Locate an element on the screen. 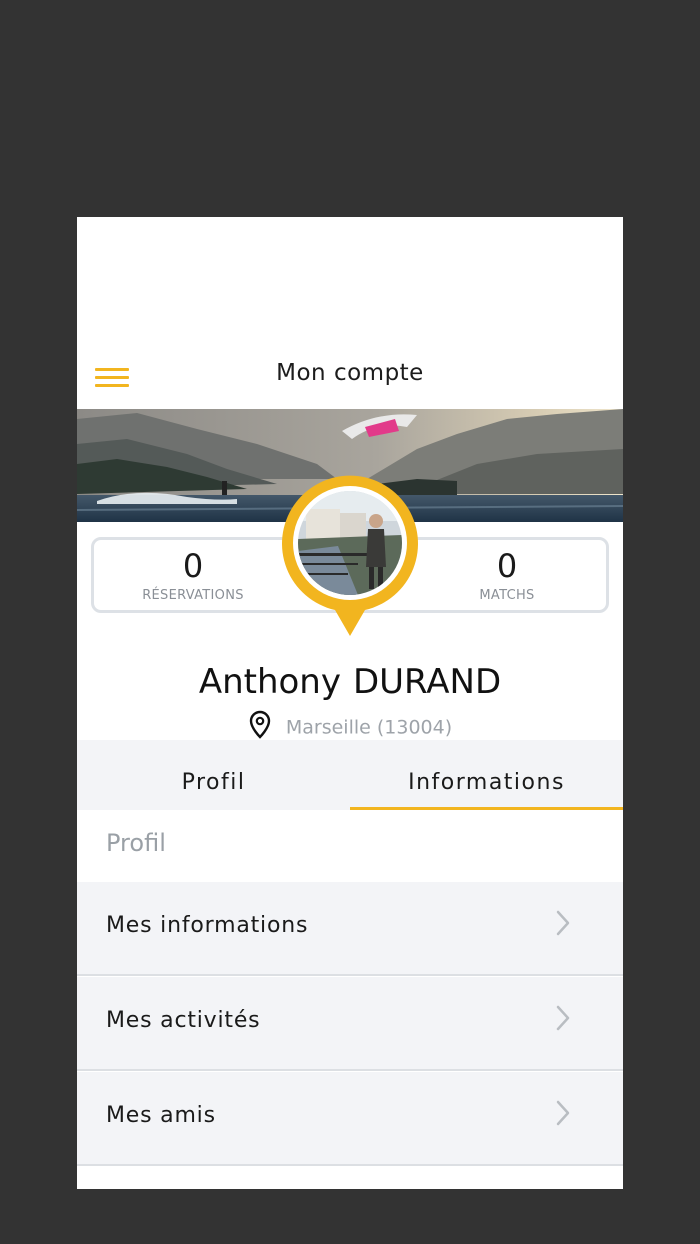 The width and height of the screenshot is (700, 1244). section-title: Profil is located at coordinates (136, 843).